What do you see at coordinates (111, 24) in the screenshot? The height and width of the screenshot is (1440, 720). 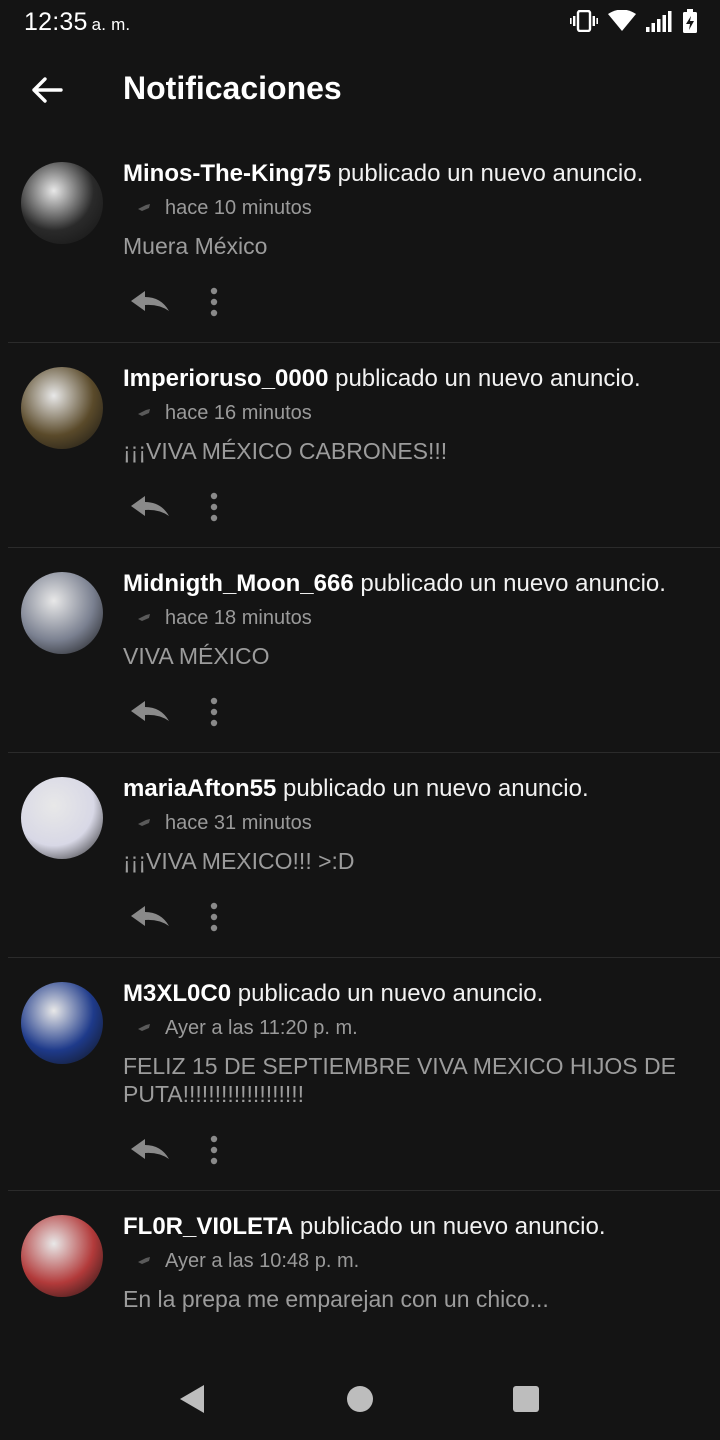 I see `clock-ampm: a. m.` at bounding box center [111, 24].